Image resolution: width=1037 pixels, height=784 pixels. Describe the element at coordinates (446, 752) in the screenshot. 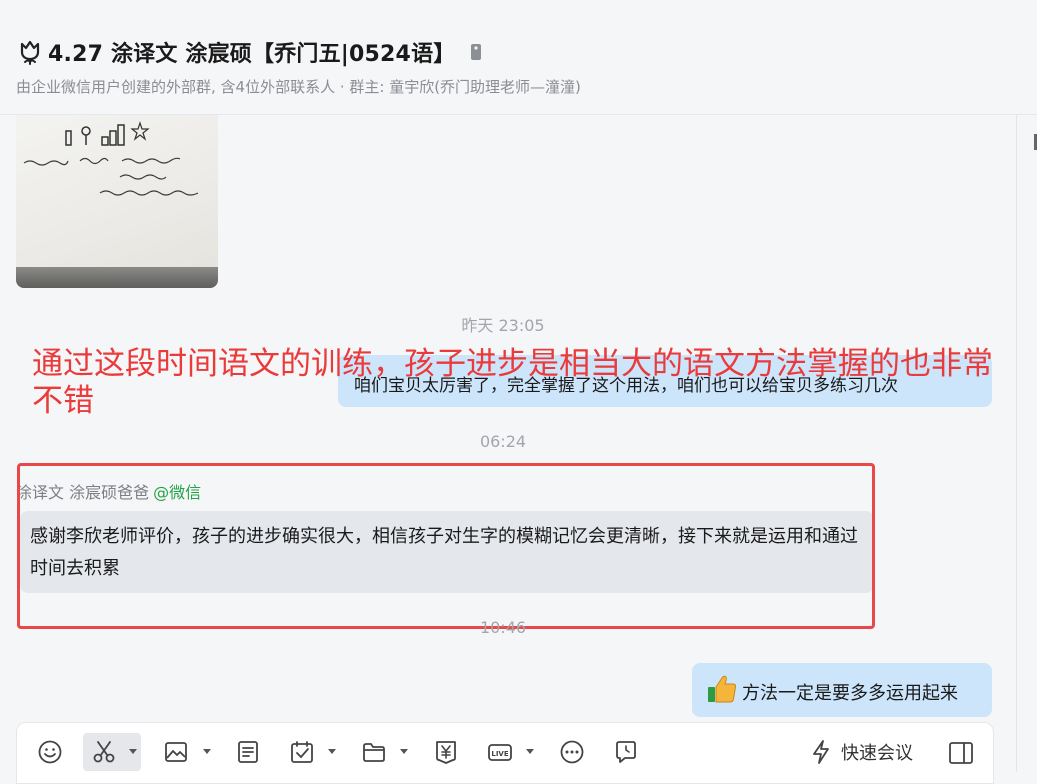

I see `payment-icon` at that location.